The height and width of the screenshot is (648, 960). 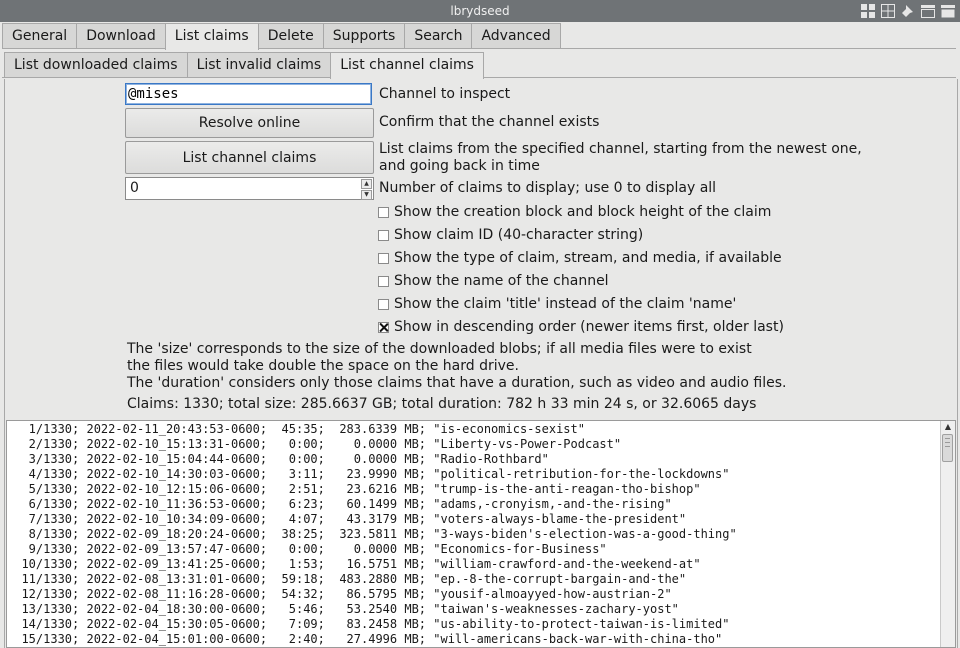 I want to click on spin-down-icon: ▼, so click(x=366, y=195).